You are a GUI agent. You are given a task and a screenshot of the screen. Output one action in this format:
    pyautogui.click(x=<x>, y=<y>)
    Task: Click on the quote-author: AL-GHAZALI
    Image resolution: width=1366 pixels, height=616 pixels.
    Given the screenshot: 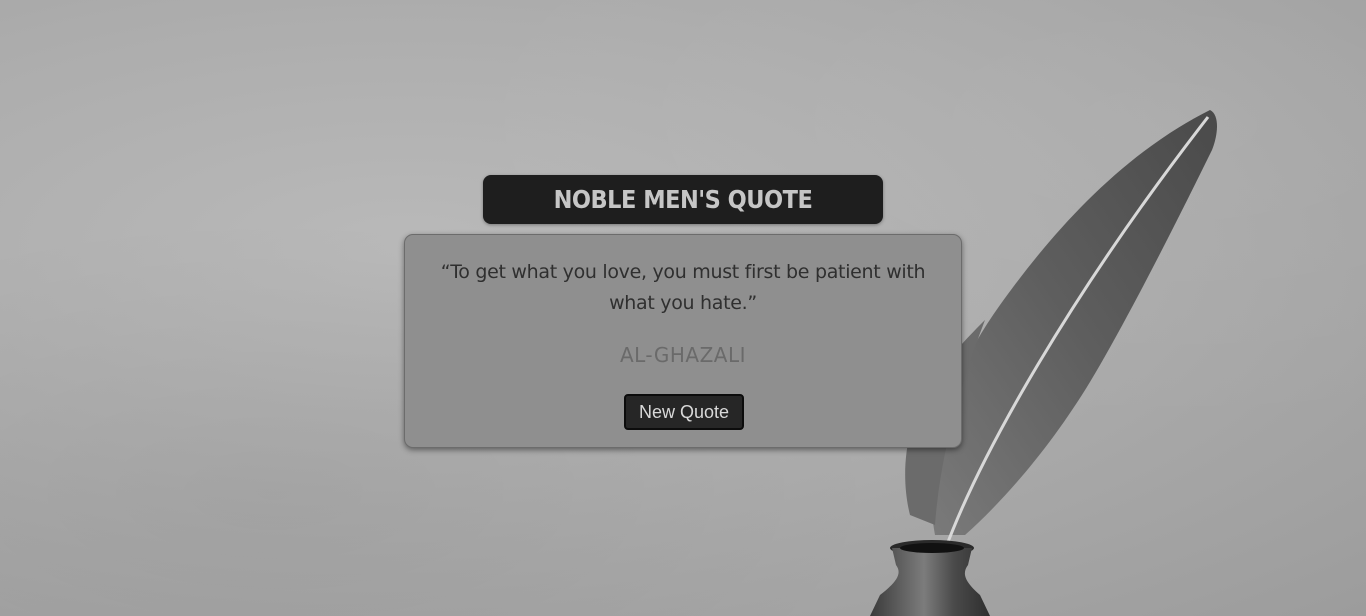 What is the action you would take?
    pyautogui.click(x=683, y=355)
    